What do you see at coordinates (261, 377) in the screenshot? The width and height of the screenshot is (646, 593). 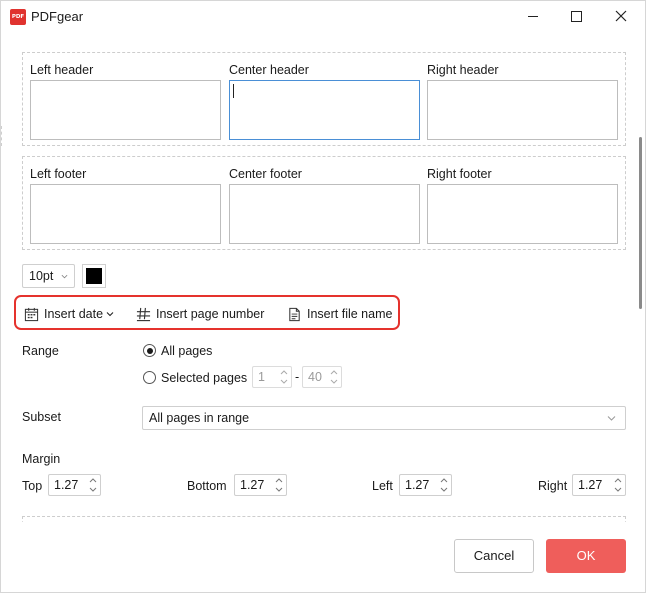 I see `page-from-value: 1` at bounding box center [261, 377].